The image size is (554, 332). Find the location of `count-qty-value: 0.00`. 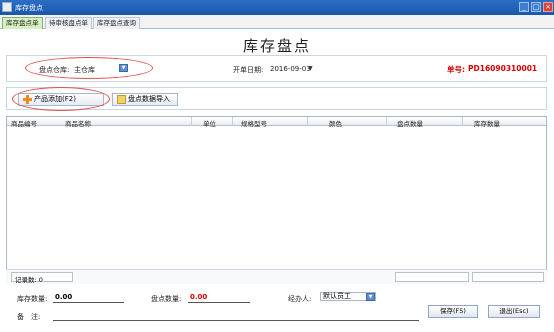

count-qty-value: 0.00 is located at coordinates (199, 297).